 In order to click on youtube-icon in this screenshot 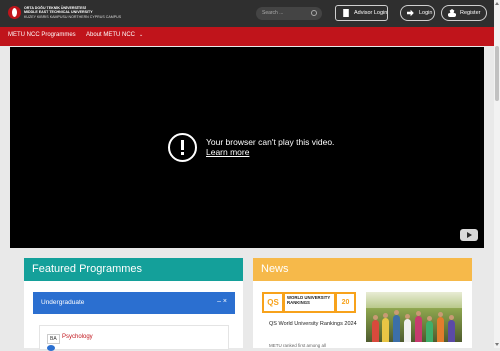, I will do `click(469, 235)`.